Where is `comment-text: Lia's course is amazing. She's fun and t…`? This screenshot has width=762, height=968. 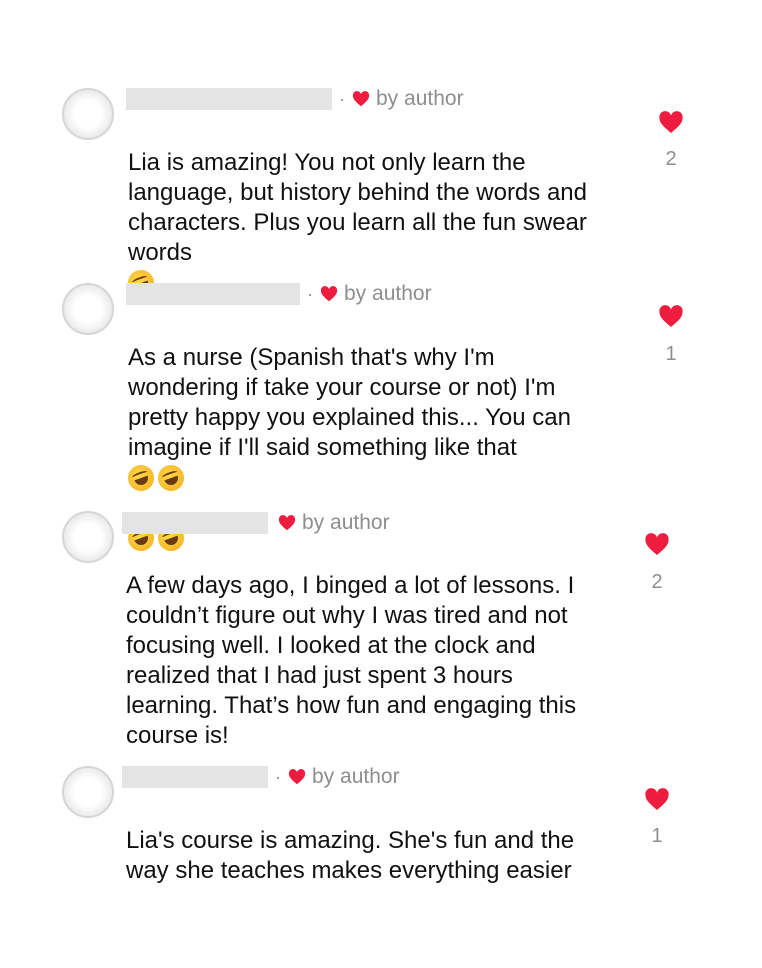 comment-text: Lia's course is amazing. She's fun and t… is located at coordinates (376, 841).